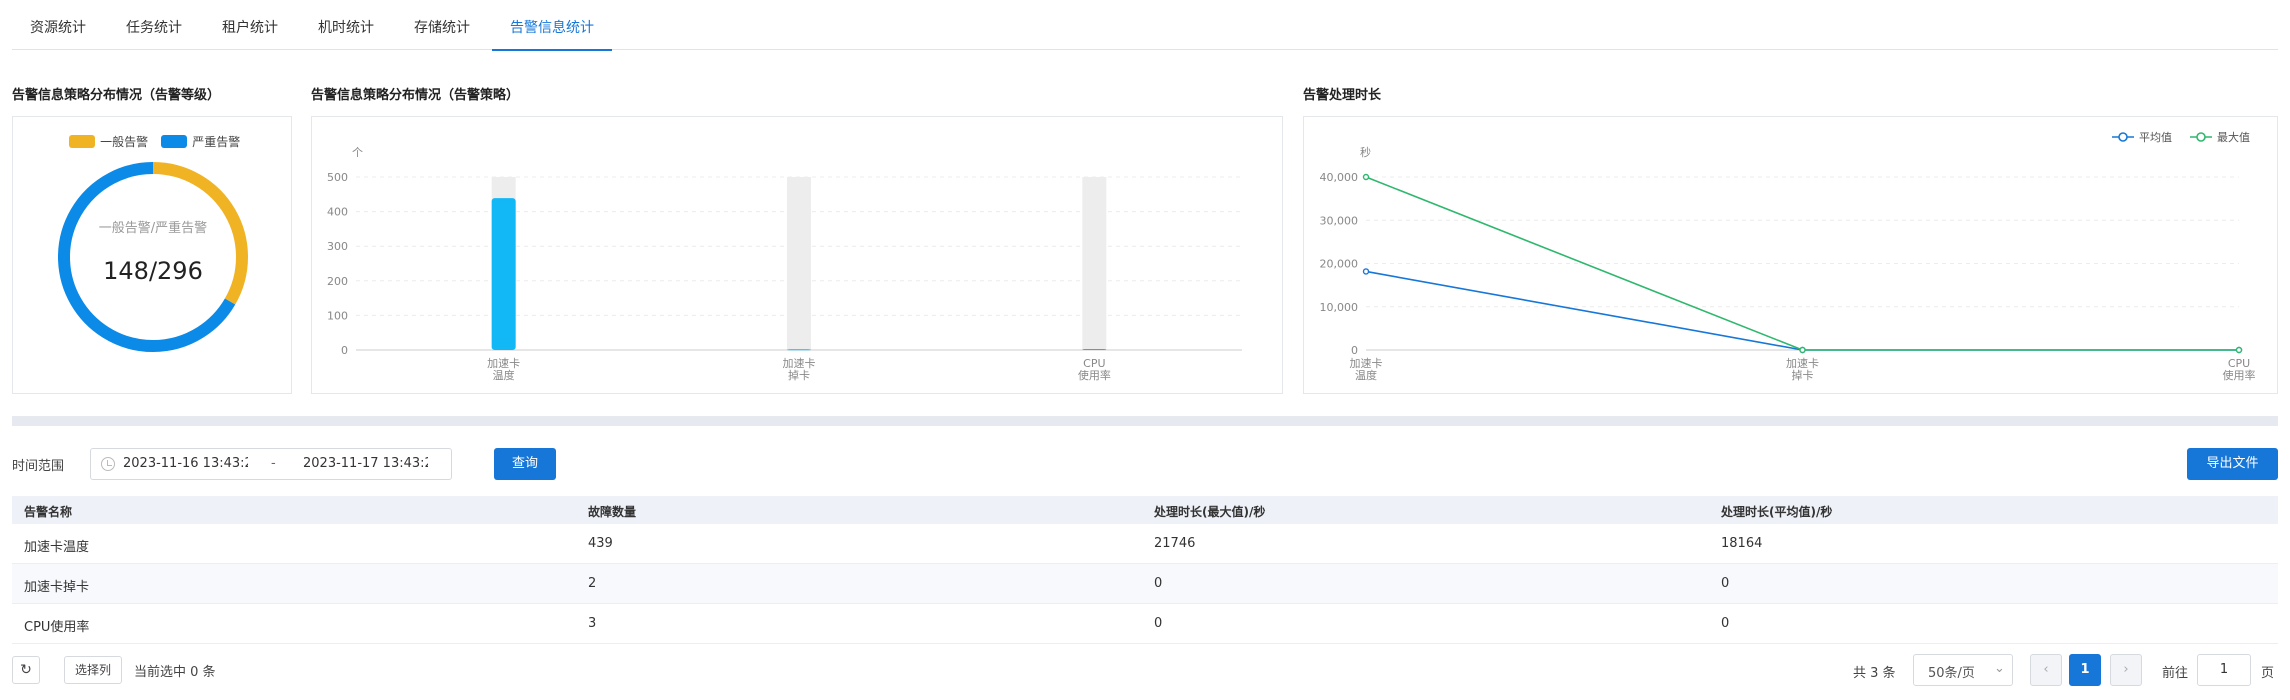 This screenshot has height=700, width=2290. What do you see at coordinates (1339, 220) in the screenshot?
I see `y-tick-label: 30,000` at bounding box center [1339, 220].